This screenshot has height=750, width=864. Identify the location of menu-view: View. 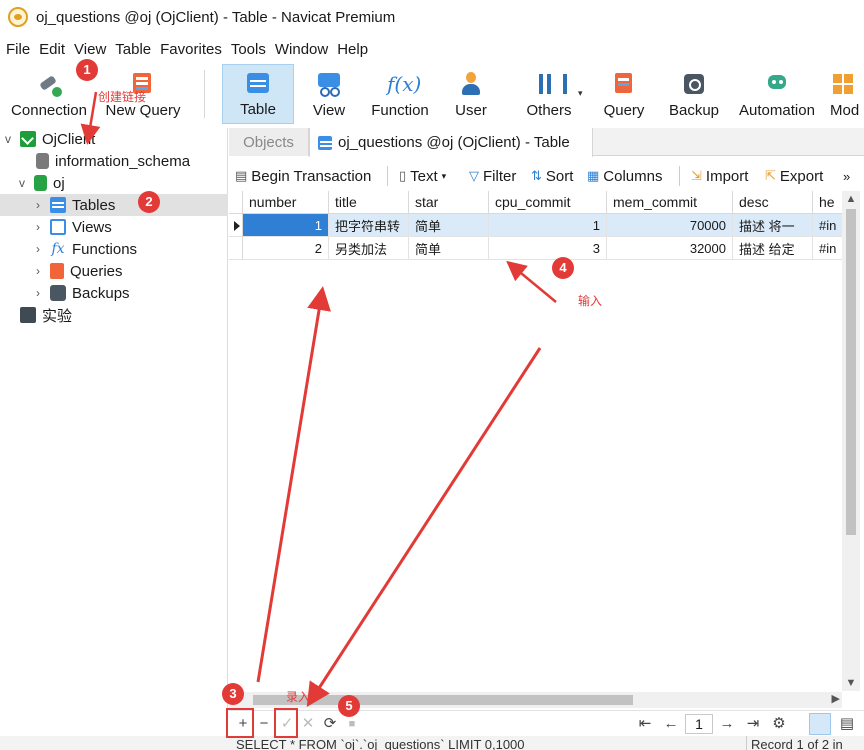
(90, 49).